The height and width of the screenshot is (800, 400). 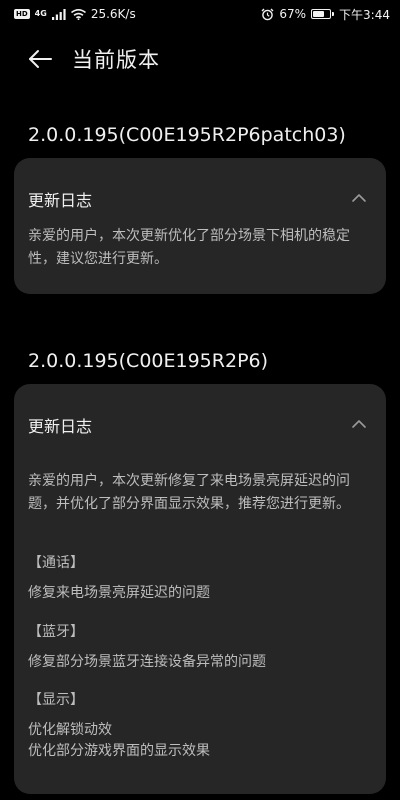 I want to click on clock: 下午3:44, so click(x=364, y=14).